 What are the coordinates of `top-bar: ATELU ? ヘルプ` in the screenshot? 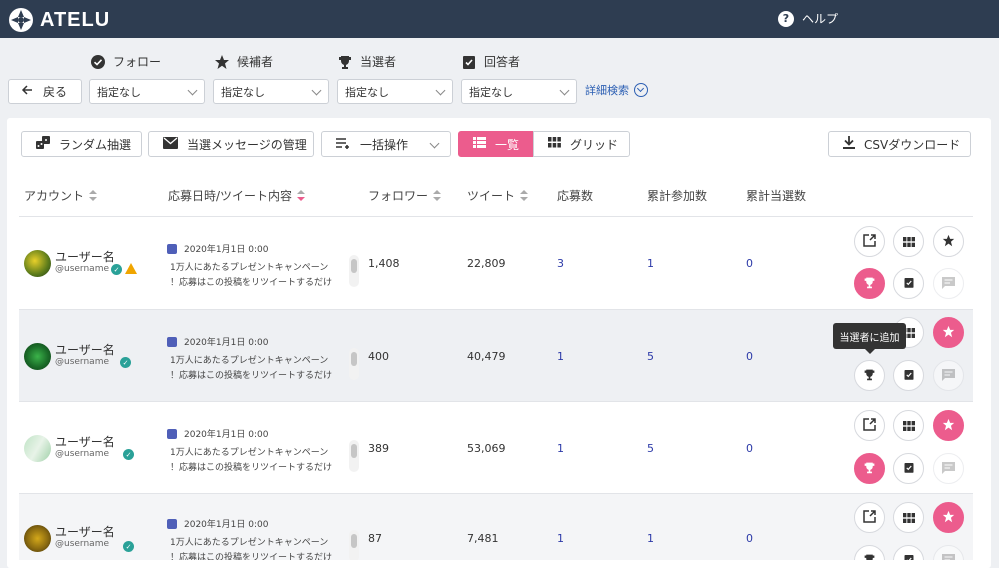 It's located at (499, 19).